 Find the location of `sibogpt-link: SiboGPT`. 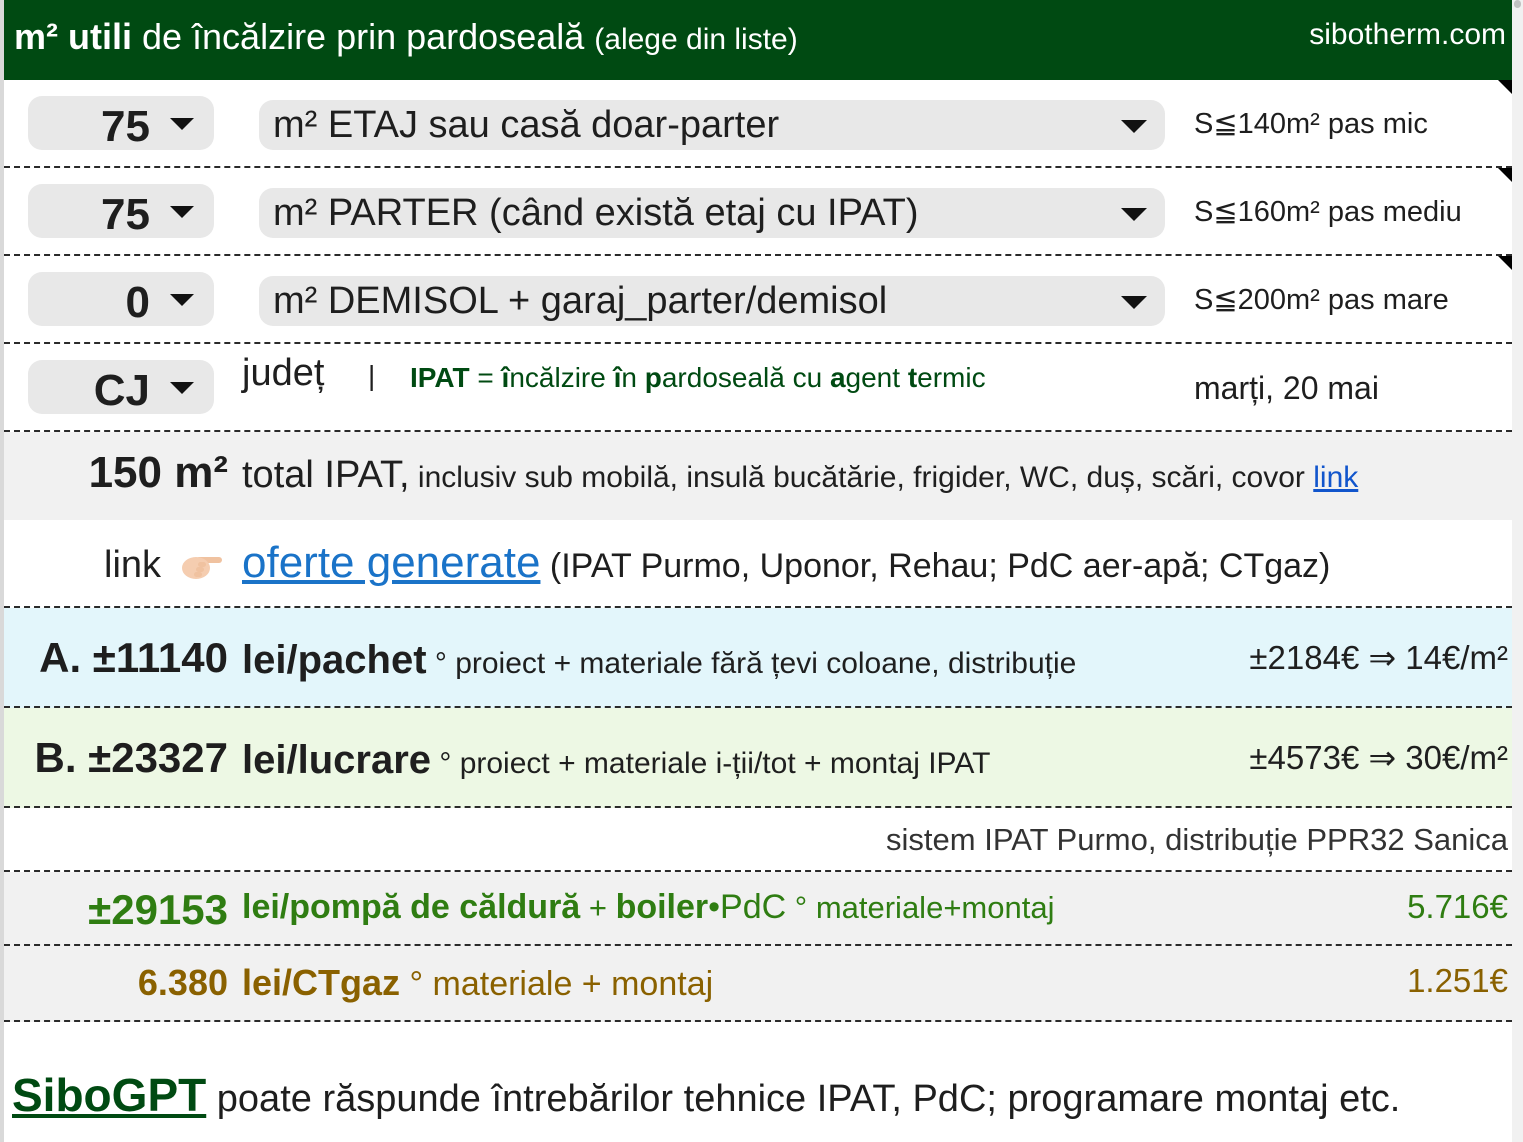

sibogpt-link: SiboGPT is located at coordinates (109, 1095).